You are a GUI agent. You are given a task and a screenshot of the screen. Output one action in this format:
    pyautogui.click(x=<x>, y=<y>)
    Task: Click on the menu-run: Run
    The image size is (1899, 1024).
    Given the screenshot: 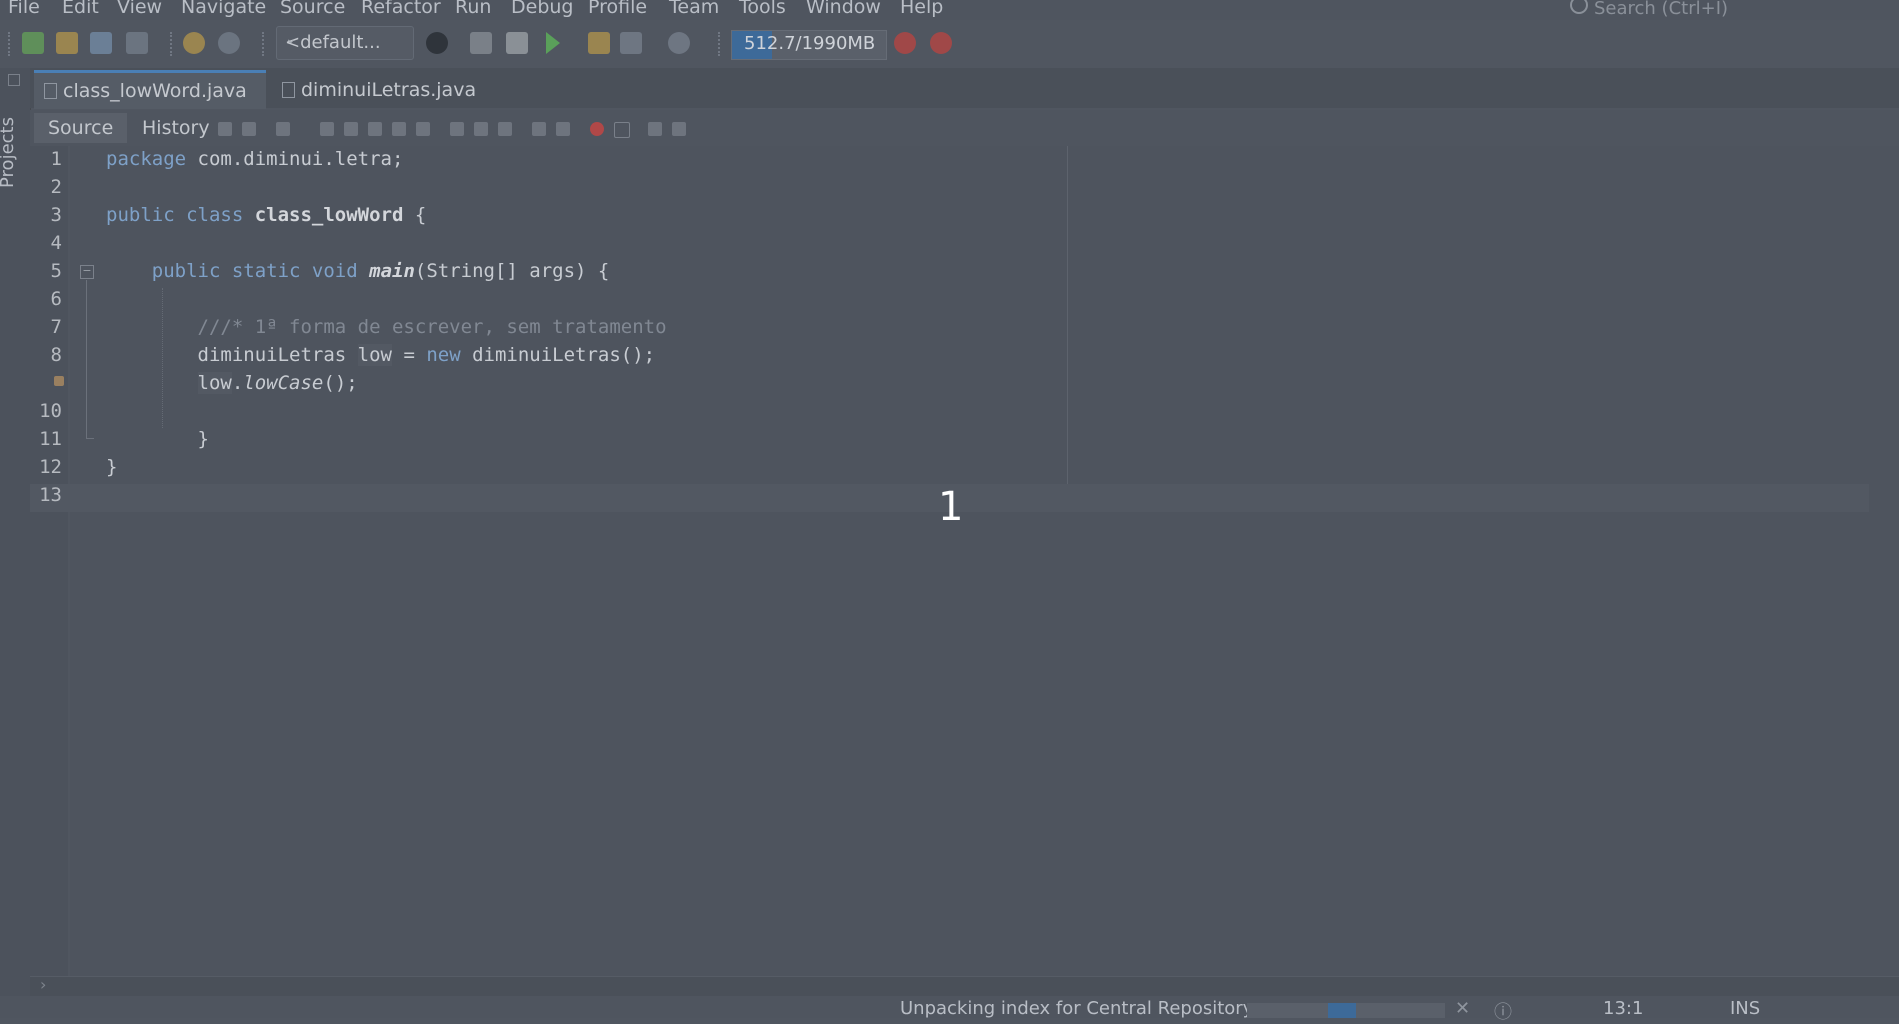 What is the action you would take?
    pyautogui.click(x=473, y=9)
    